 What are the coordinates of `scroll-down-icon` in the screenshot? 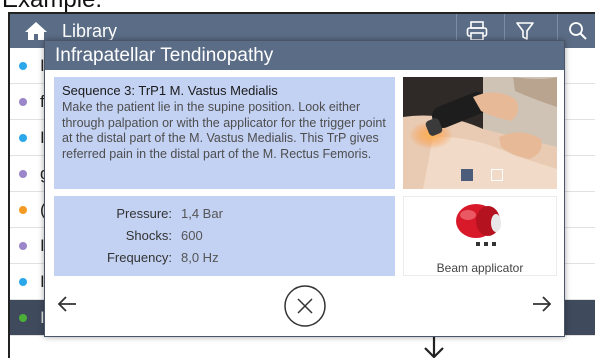 It's located at (434, 346).